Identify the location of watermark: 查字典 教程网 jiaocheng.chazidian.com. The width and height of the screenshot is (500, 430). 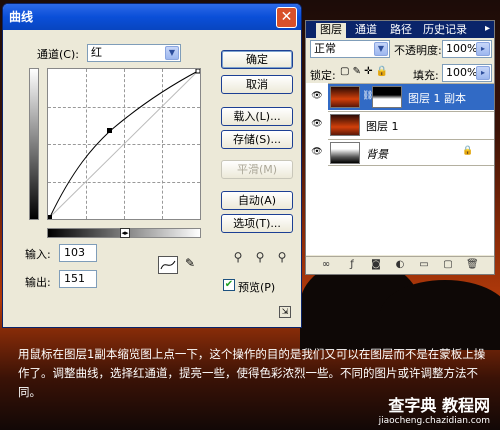
(434, 409).